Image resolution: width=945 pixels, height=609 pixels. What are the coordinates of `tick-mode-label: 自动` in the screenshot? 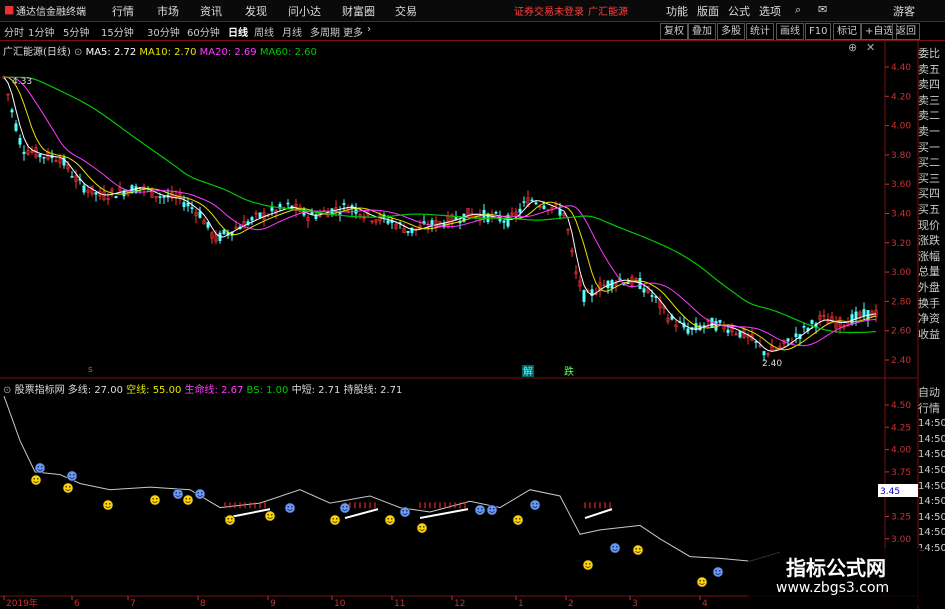 It's located at (931, 393).